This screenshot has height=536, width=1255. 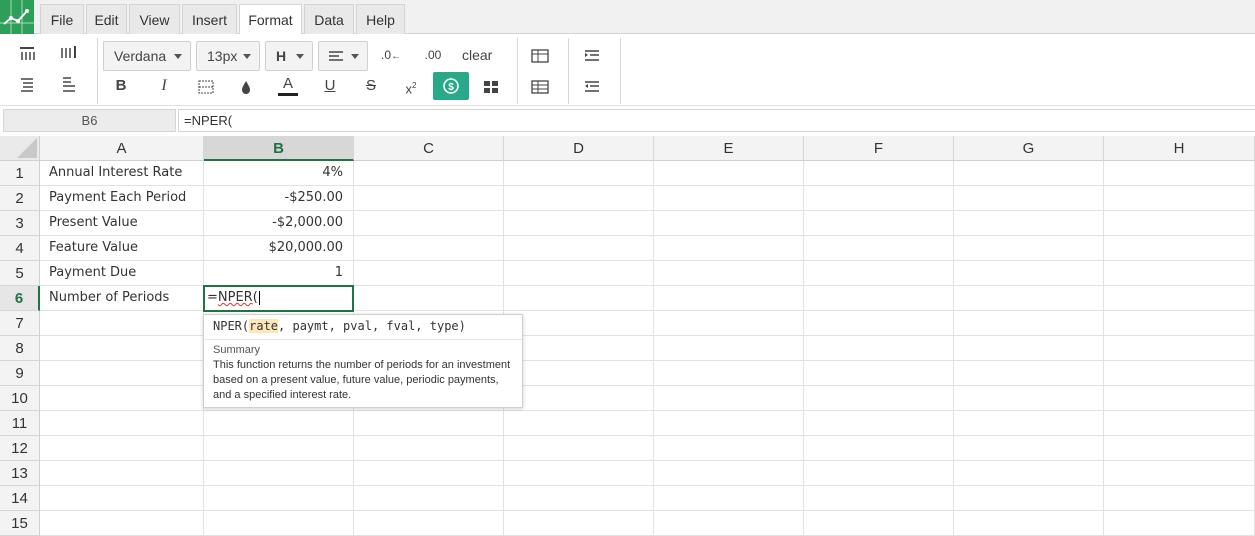 What do you see at coordinates (122, 273) in the screenshot?
I see `cell-label: Payment Due` at bounding box center [122, 273].